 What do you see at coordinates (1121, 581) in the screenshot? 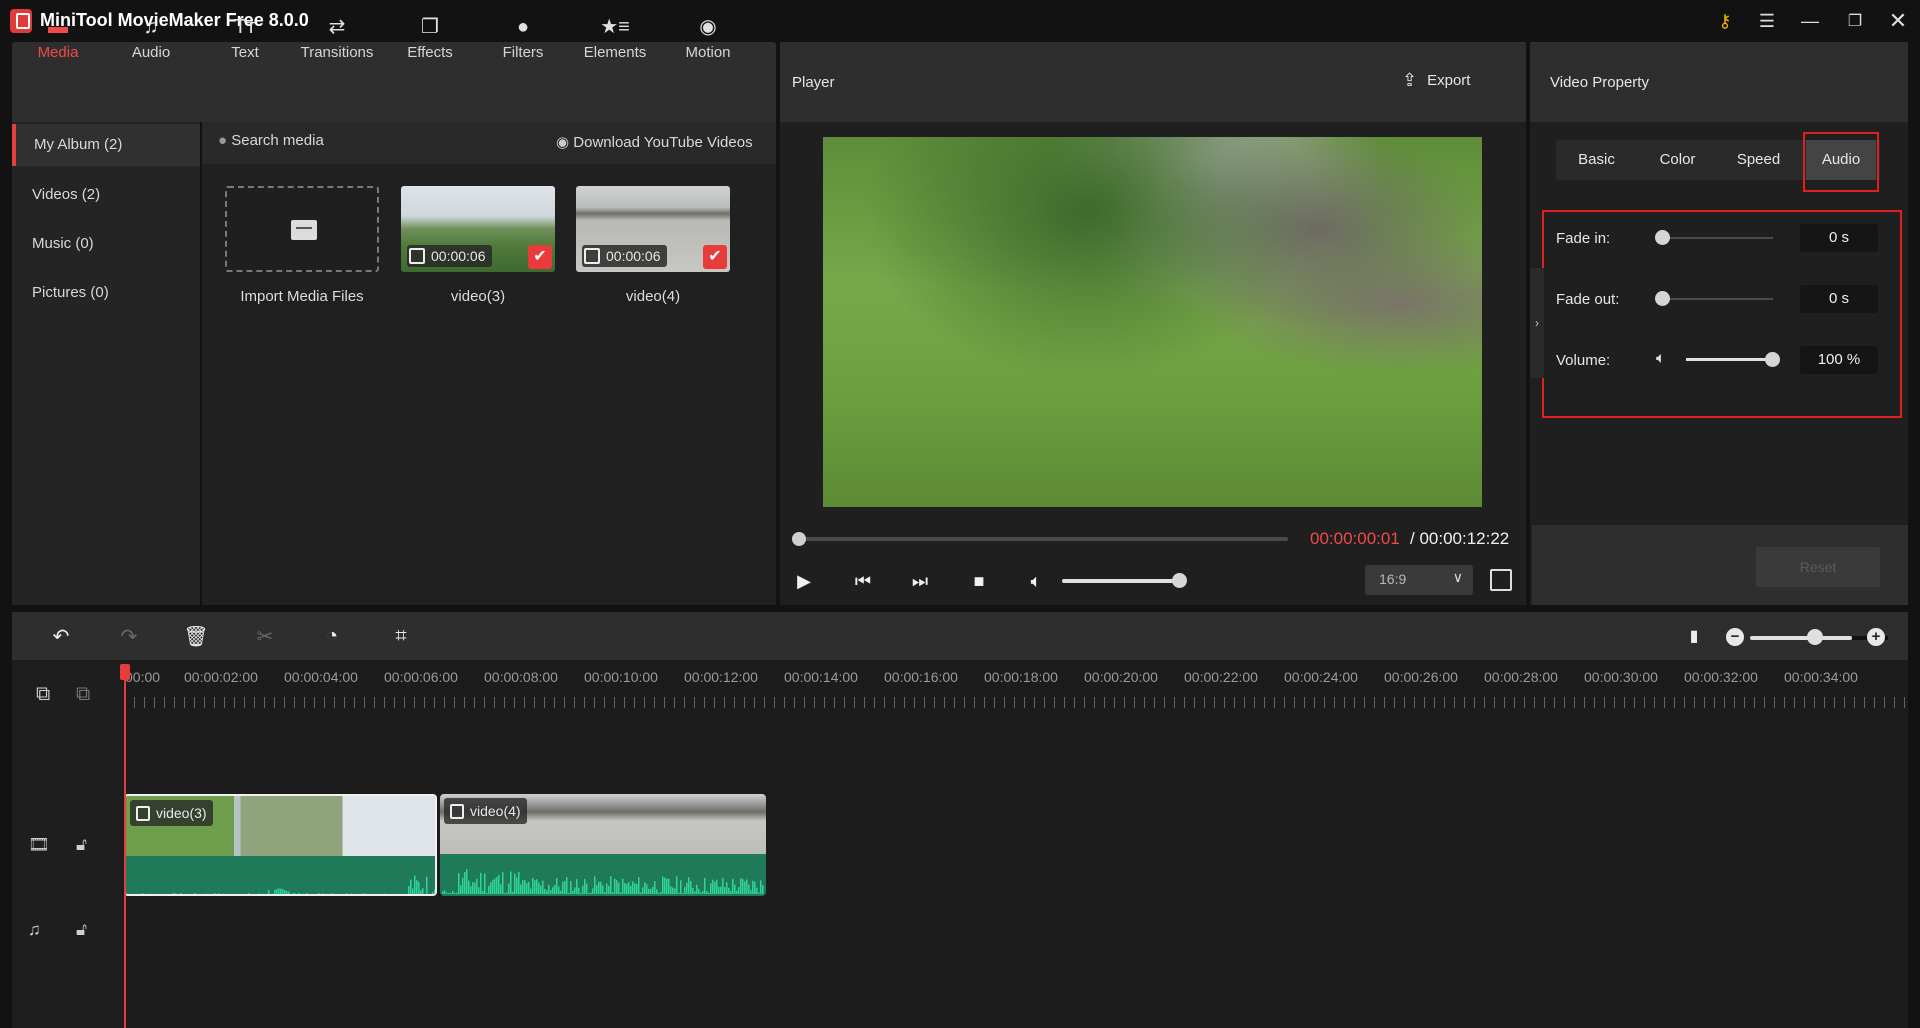
I see `player-volume-slider` at bounding box center [1121, 581].